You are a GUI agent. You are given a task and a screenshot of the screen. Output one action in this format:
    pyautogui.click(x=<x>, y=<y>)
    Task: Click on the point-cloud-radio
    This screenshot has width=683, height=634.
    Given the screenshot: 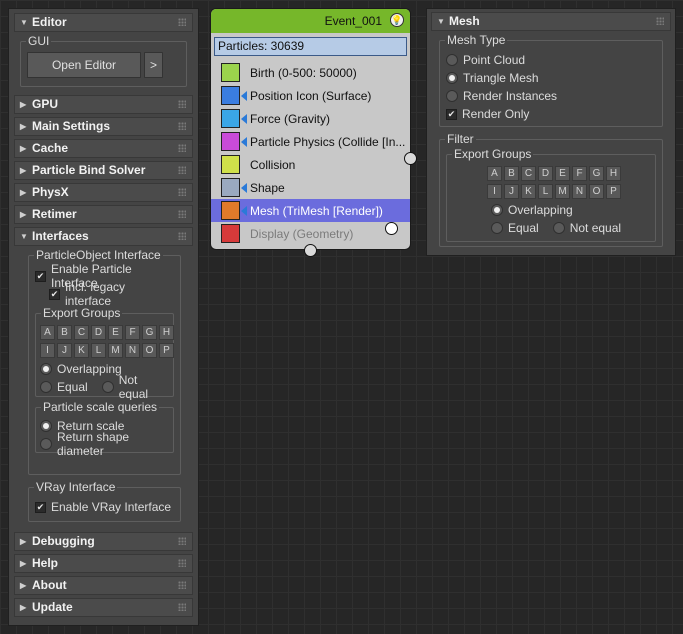 What is the action you would take?
    pyautogui.click(x=452, y=60)
    